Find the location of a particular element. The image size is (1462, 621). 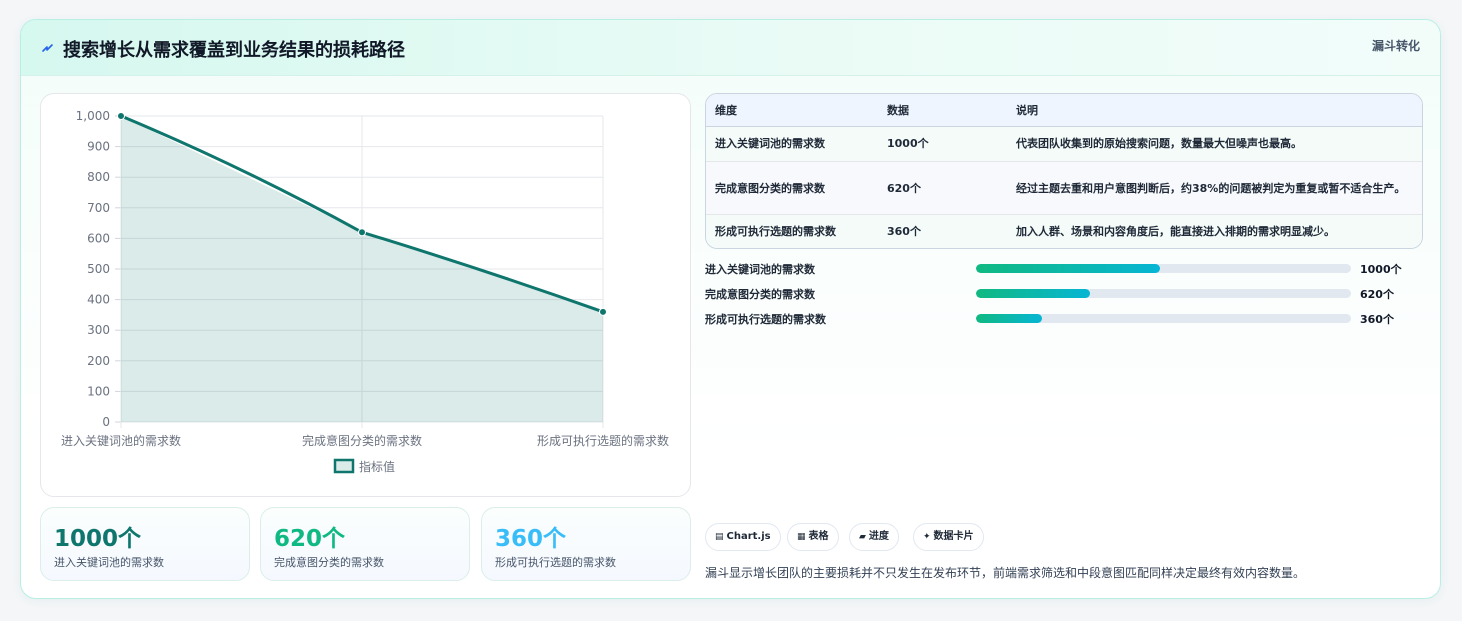

y-tick-label: 400 is located at coordinates (98, 300).